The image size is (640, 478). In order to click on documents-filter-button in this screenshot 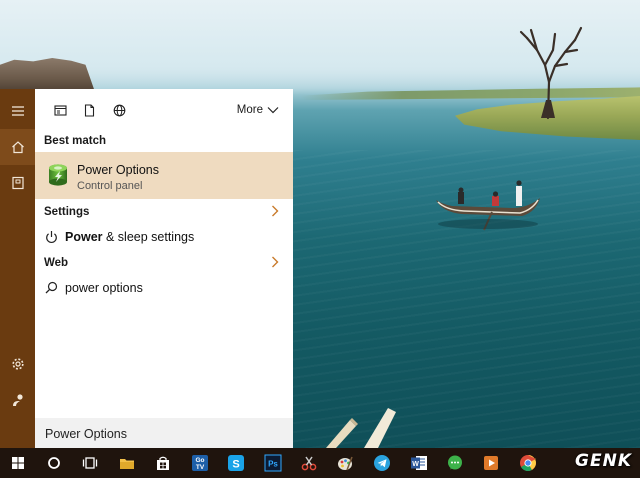, I will do `click(89, 110)`.